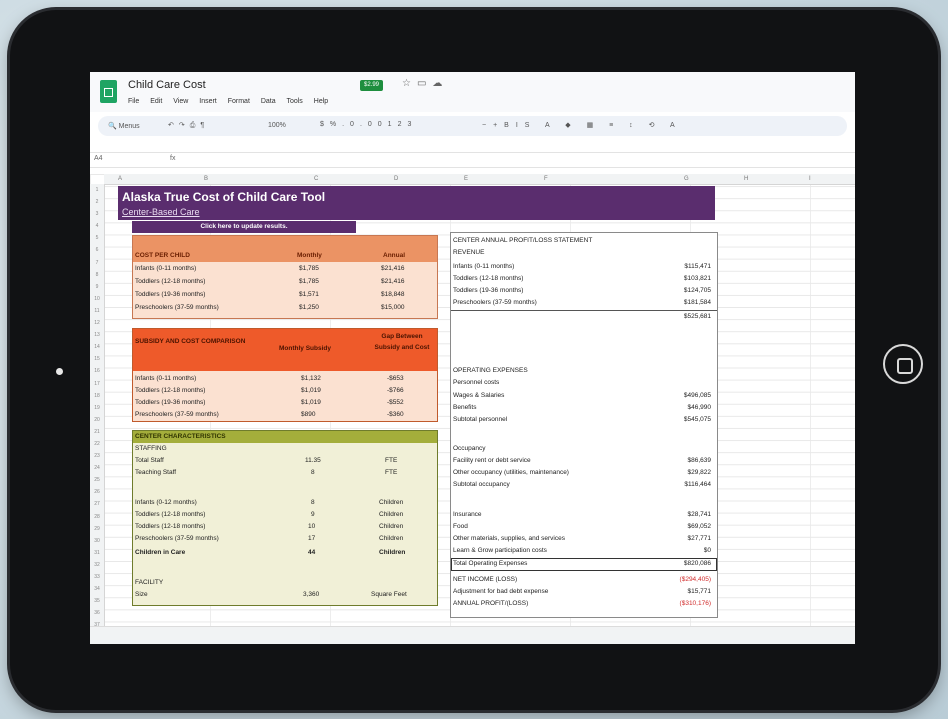 This screenshot has height=719, width=948. What do you see at coordinates (546, 179) in the screenshot?
I see `col-f: F` at bounding box center [546, 179].